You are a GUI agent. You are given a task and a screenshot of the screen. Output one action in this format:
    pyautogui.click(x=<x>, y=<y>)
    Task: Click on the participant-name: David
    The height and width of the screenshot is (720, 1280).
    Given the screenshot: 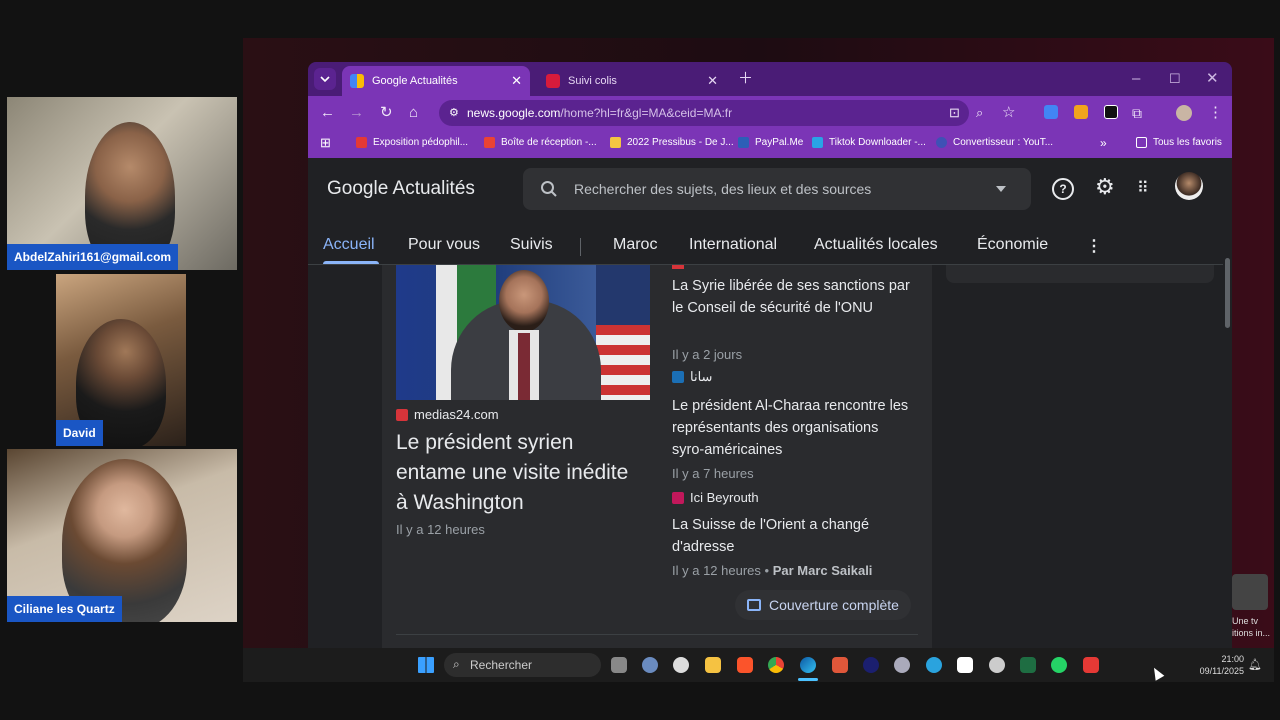 What is the action you would take?
    pyautogui.click(x=79, y=433)
    